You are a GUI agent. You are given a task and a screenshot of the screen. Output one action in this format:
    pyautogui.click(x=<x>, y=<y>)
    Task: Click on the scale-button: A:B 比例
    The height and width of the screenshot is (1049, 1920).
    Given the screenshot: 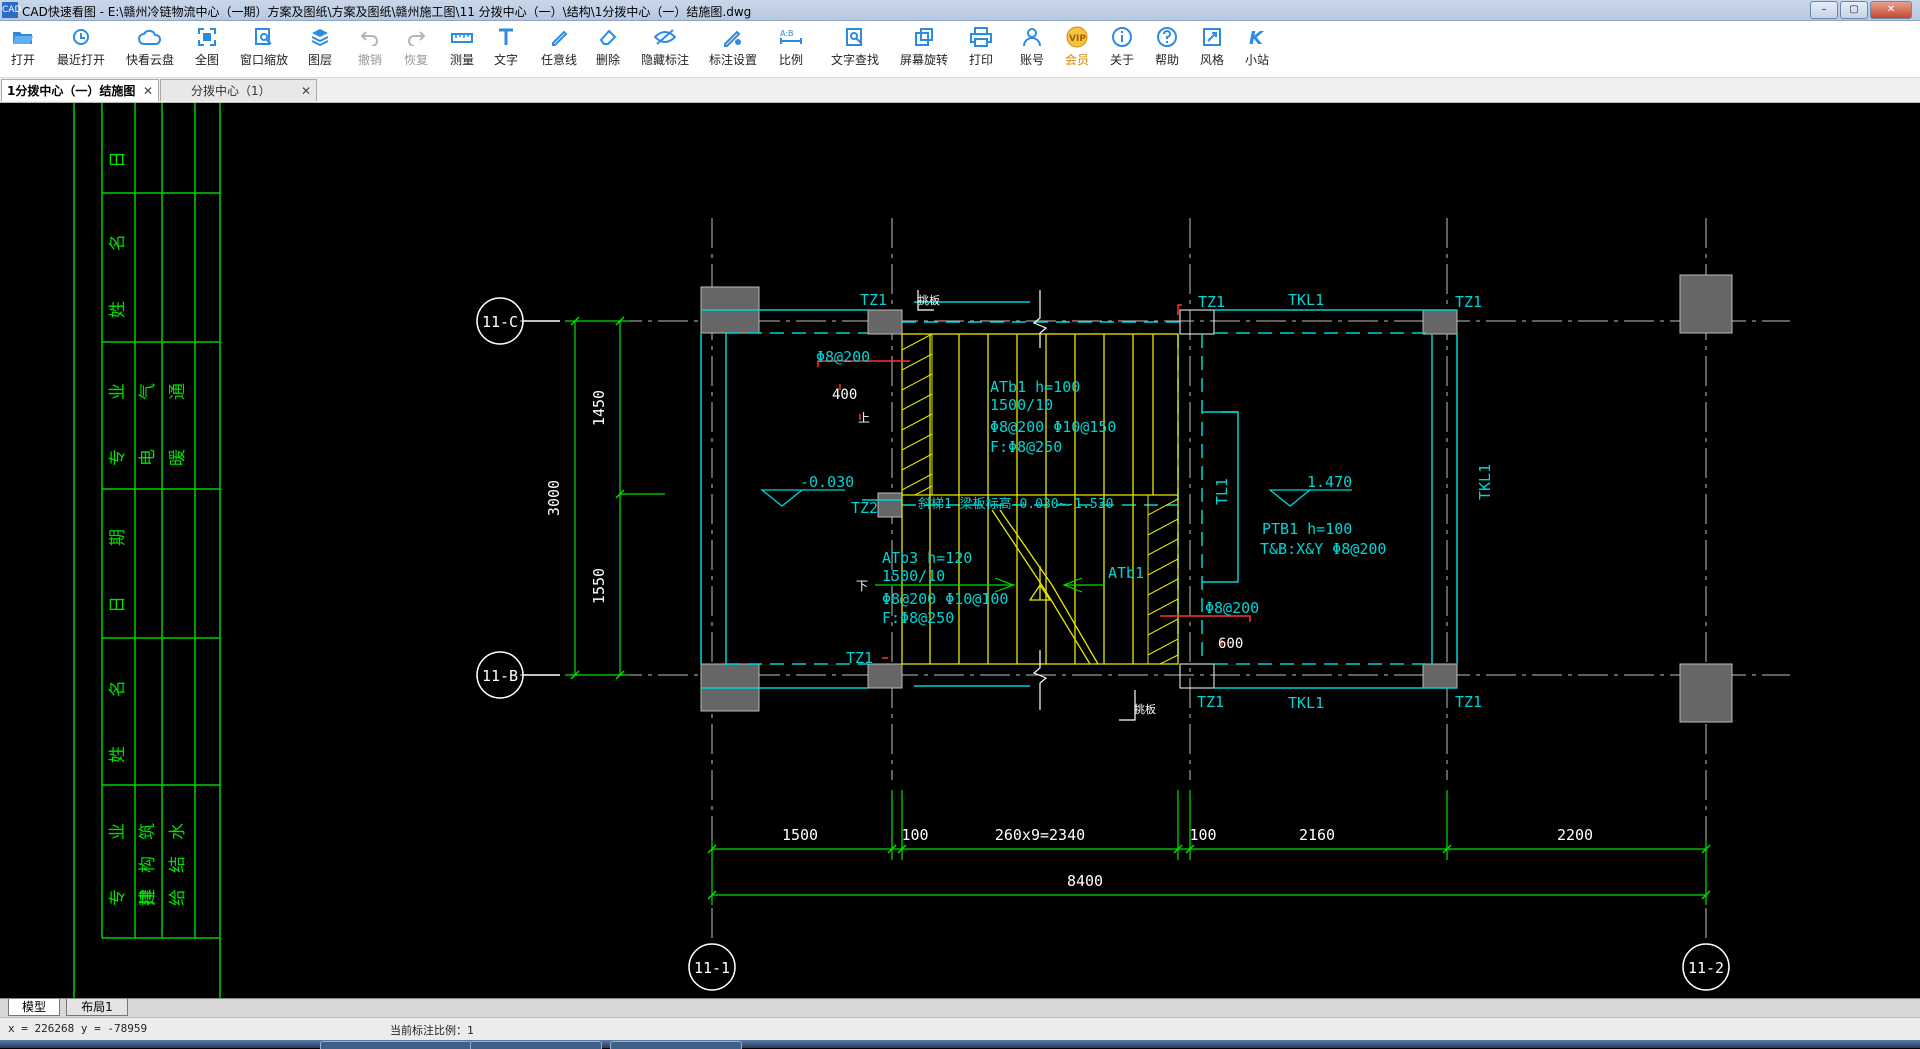 What is the action you would take?
    pyautogui.click(x=791, y=46)
    